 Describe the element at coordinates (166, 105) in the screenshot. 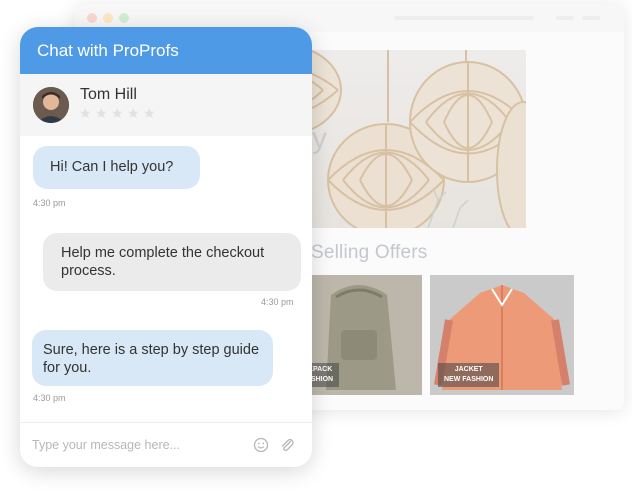

I see `agent-info: Tom Hill ★ ★ ★ ★ ★` at that location.